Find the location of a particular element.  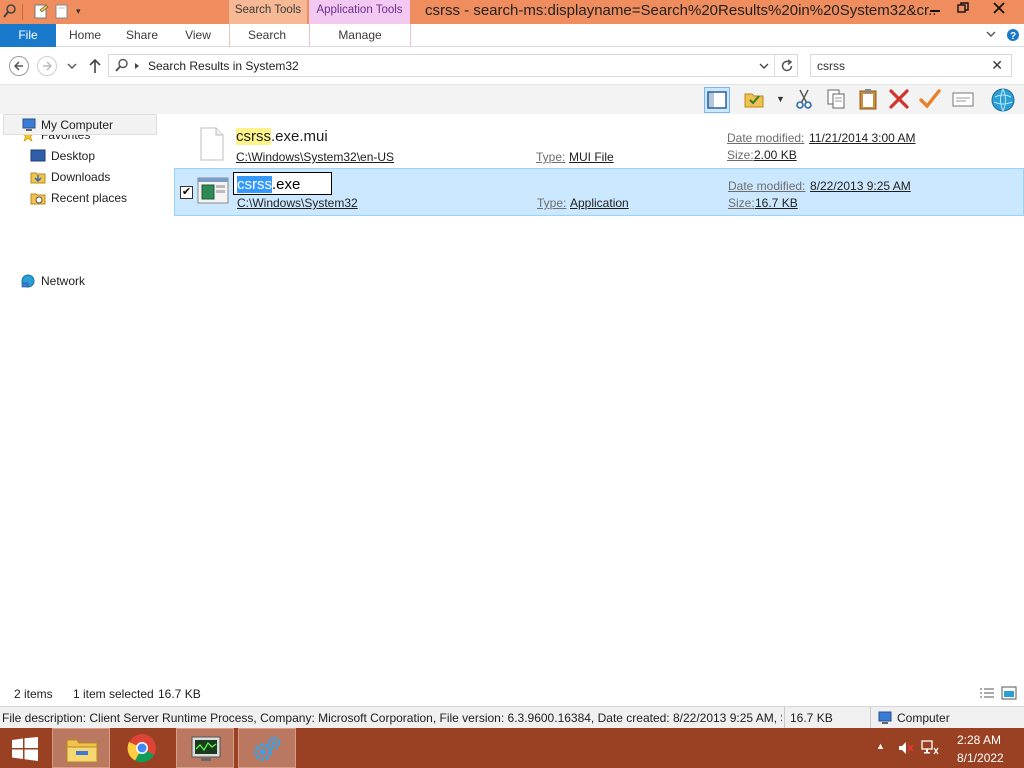

address-bar: Search Results in System32 is located at coordinates (453, 65).